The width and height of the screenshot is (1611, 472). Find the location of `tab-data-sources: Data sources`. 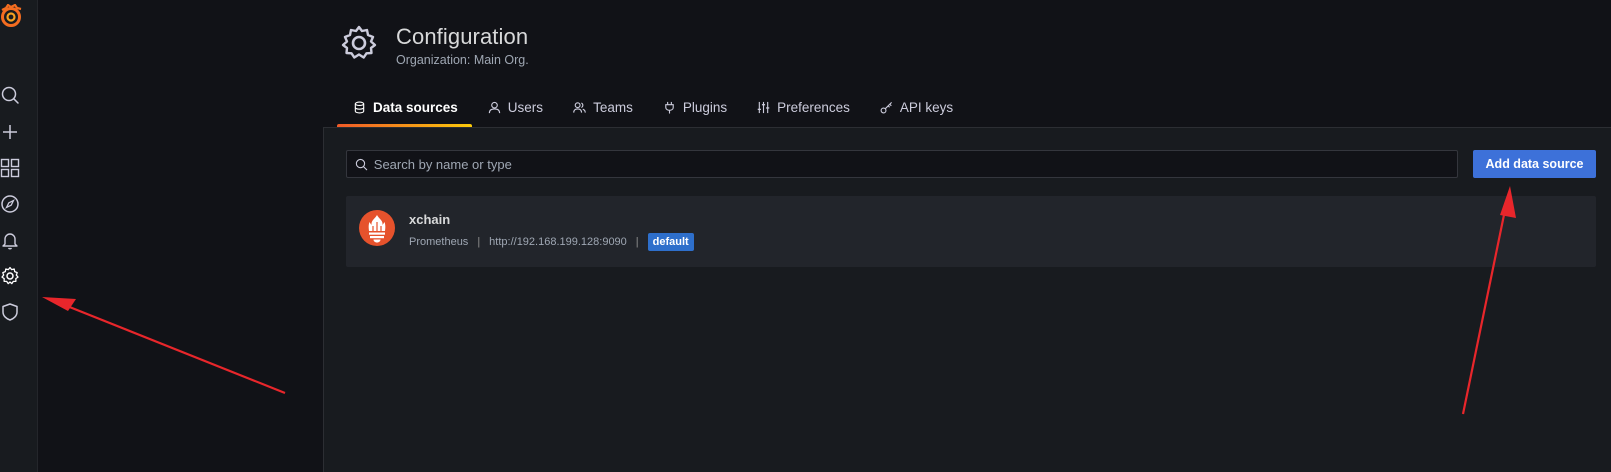

tab-data-sources: Data sources is located at coordinates (404, 110).